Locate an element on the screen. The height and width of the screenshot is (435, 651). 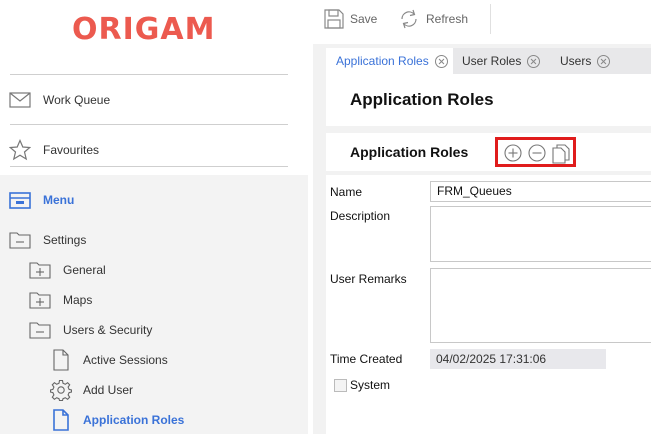
tree-item-label: Maps is located at coordinates (78, 300).